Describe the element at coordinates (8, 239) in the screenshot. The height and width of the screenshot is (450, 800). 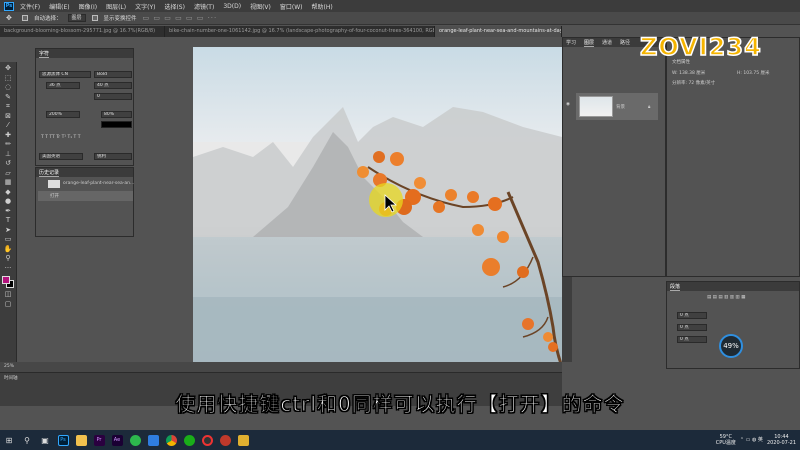
I see `shape-tool-icon: ▭` at that location.